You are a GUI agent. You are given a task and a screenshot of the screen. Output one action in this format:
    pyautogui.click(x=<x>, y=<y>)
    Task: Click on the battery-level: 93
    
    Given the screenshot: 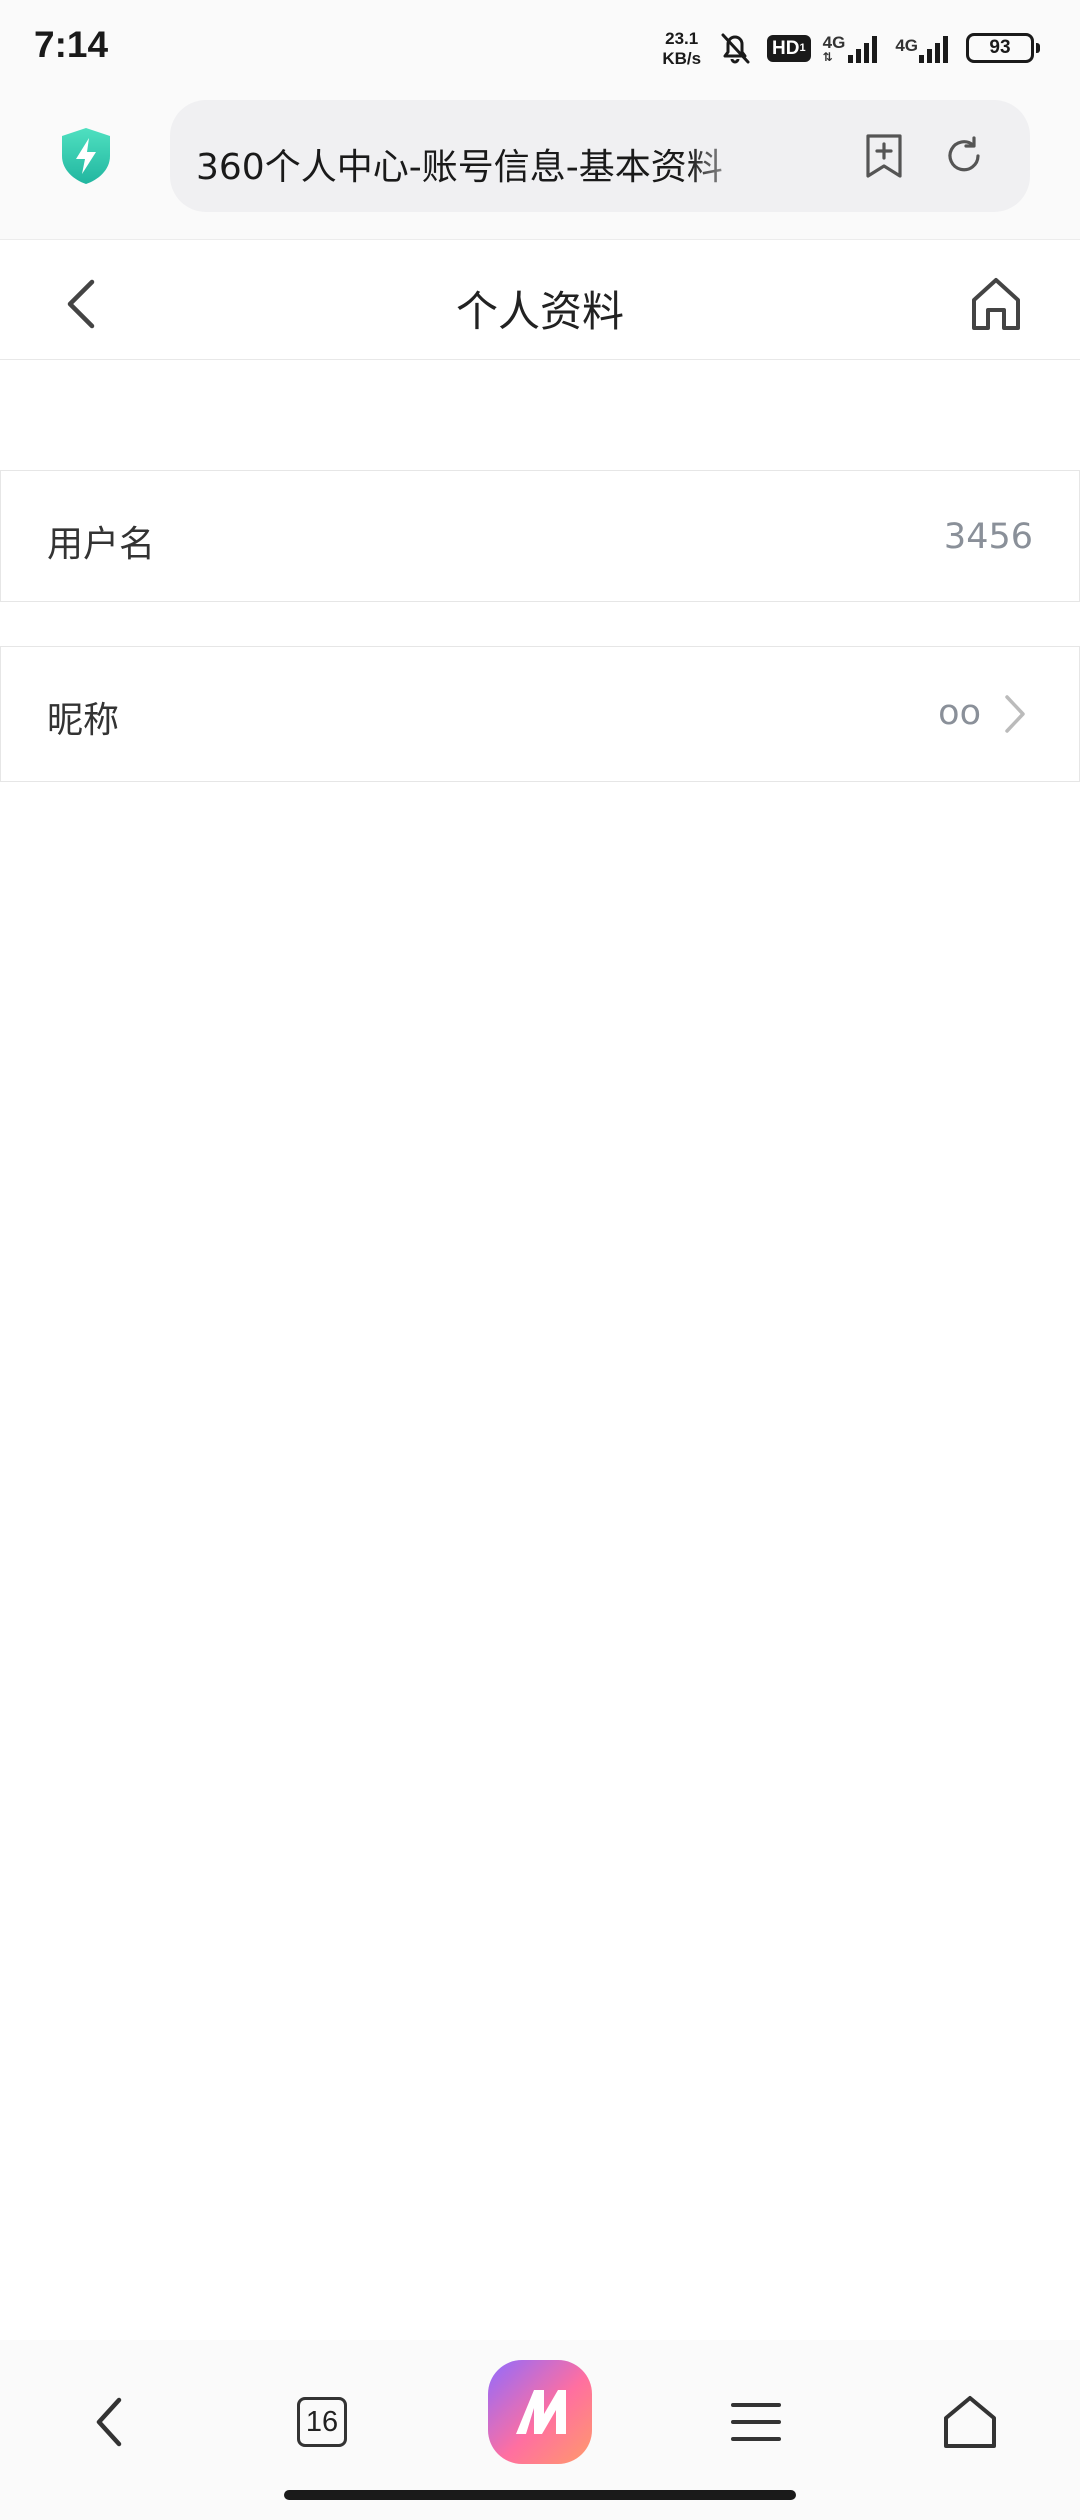 What is the action you would take?
    pyautogui.click(x=1000, y=47)
    